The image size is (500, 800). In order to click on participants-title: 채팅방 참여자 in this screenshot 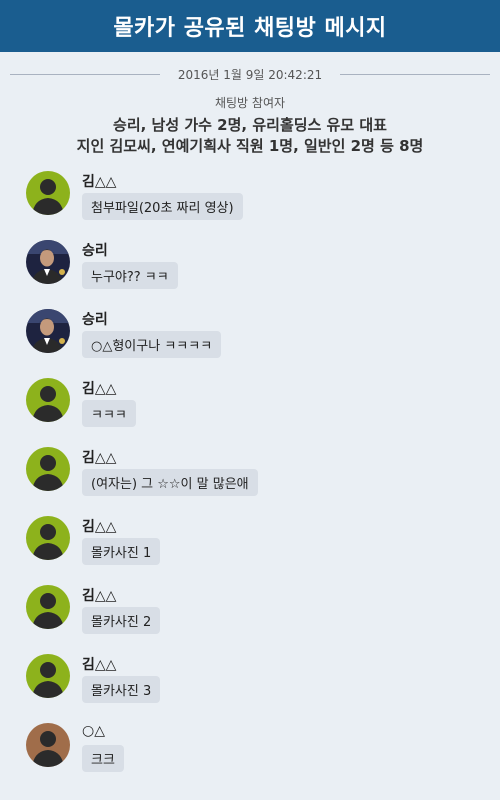, I will do `click(250, 103)`.